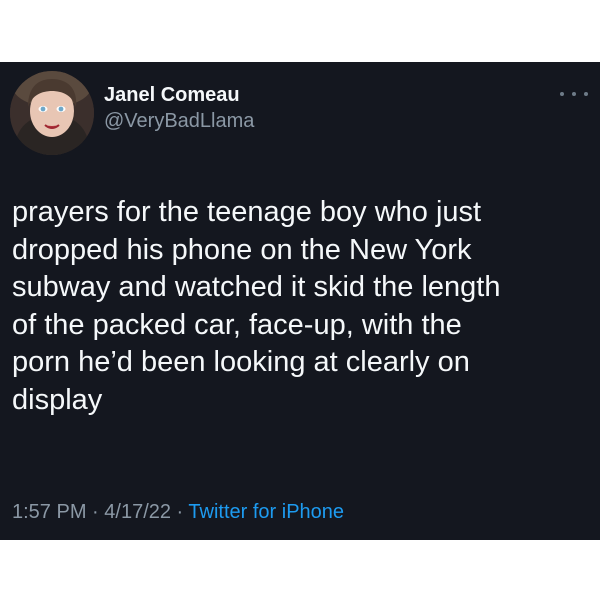 The height and width of the screenshot is (600, 600). I want to click on tweet-author: Janel Comeau @VeryBadLlama, so click(179, 108).